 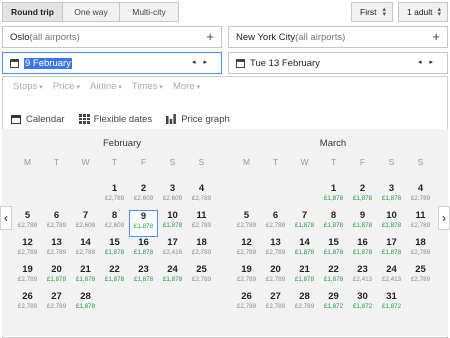 I want to click on weekday-label: W, so click(x=85, y=162).